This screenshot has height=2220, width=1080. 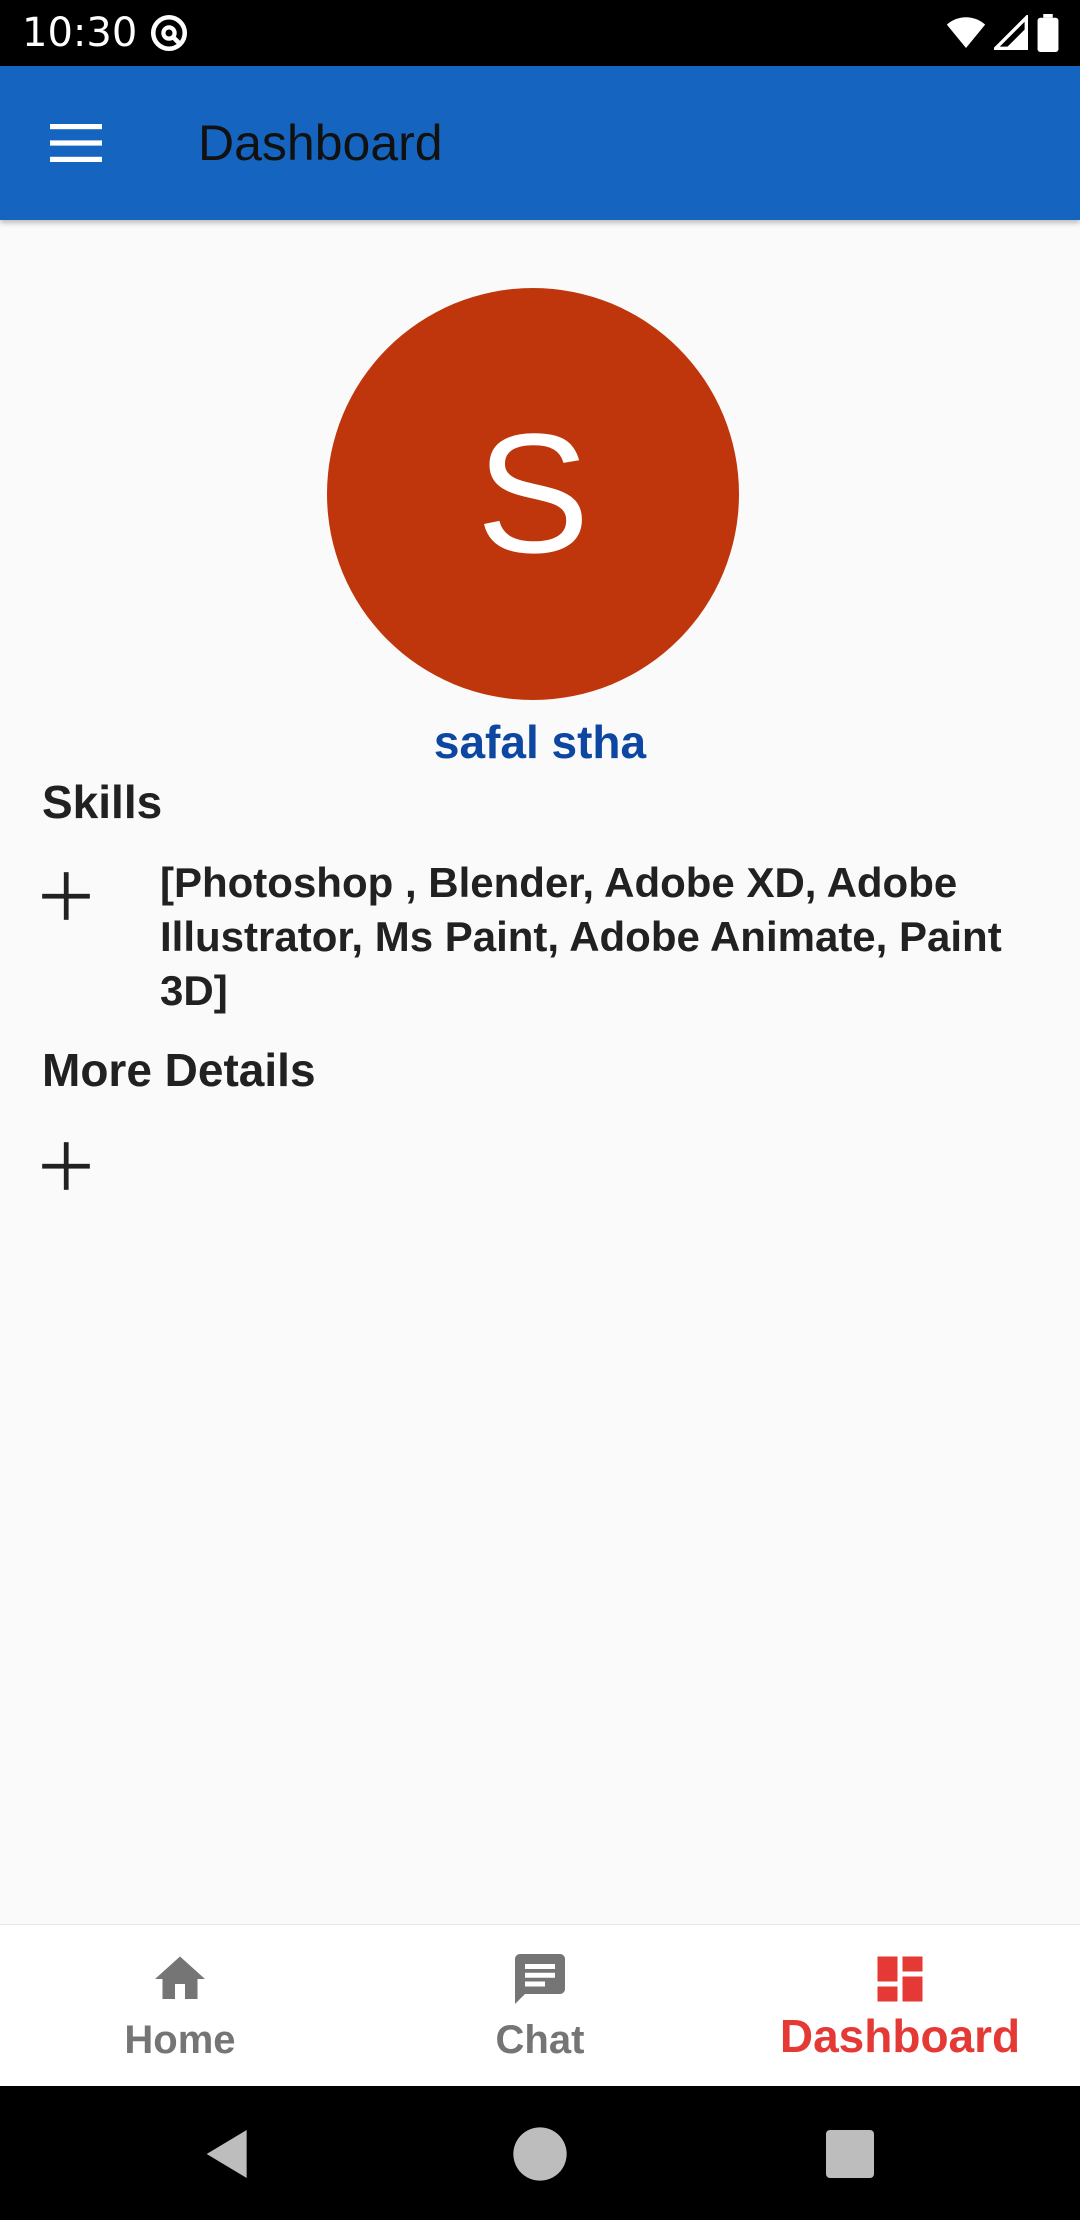 I want to click on bottom-navigation: Home Chat Dashboard, so click(x=540, y=2005).